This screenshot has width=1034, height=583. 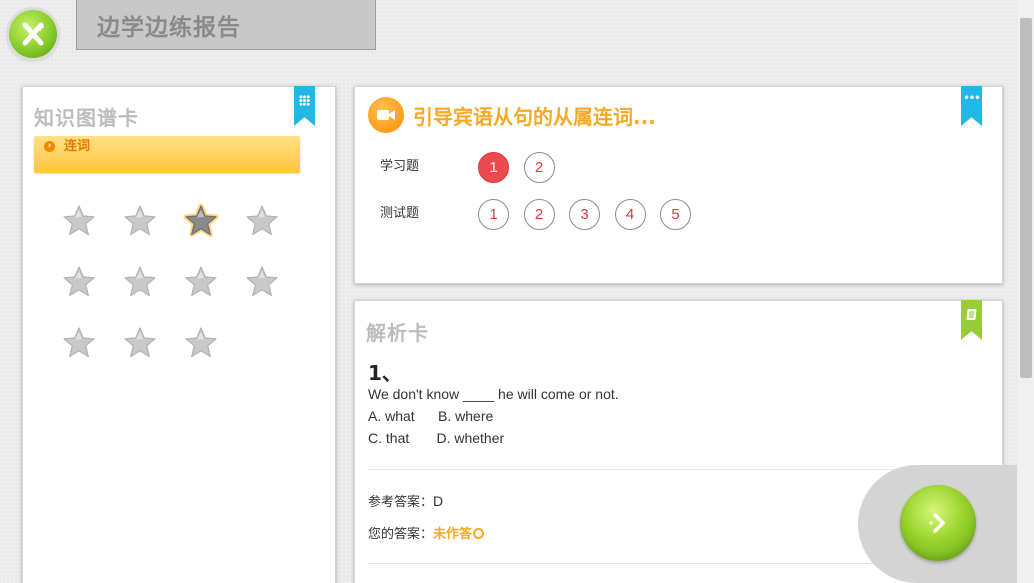 I want to click on test-question-1: 1, so click(x=493, y=214).